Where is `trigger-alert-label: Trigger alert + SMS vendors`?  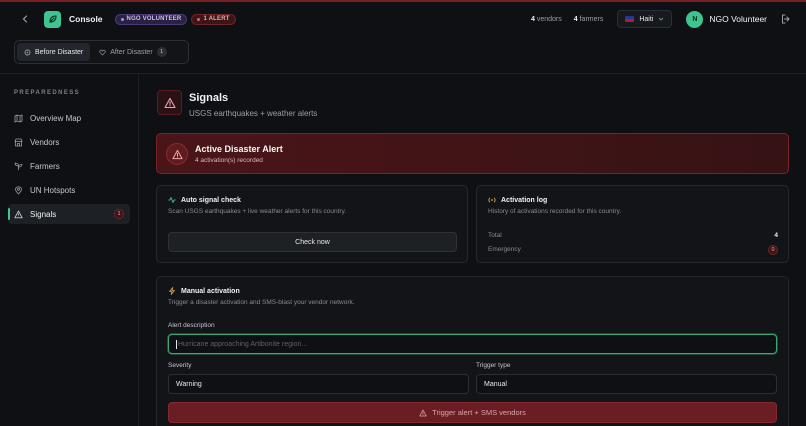
trigger-alert-label: Trigger alert + SMS vendors is located at coordinates (479, 412).